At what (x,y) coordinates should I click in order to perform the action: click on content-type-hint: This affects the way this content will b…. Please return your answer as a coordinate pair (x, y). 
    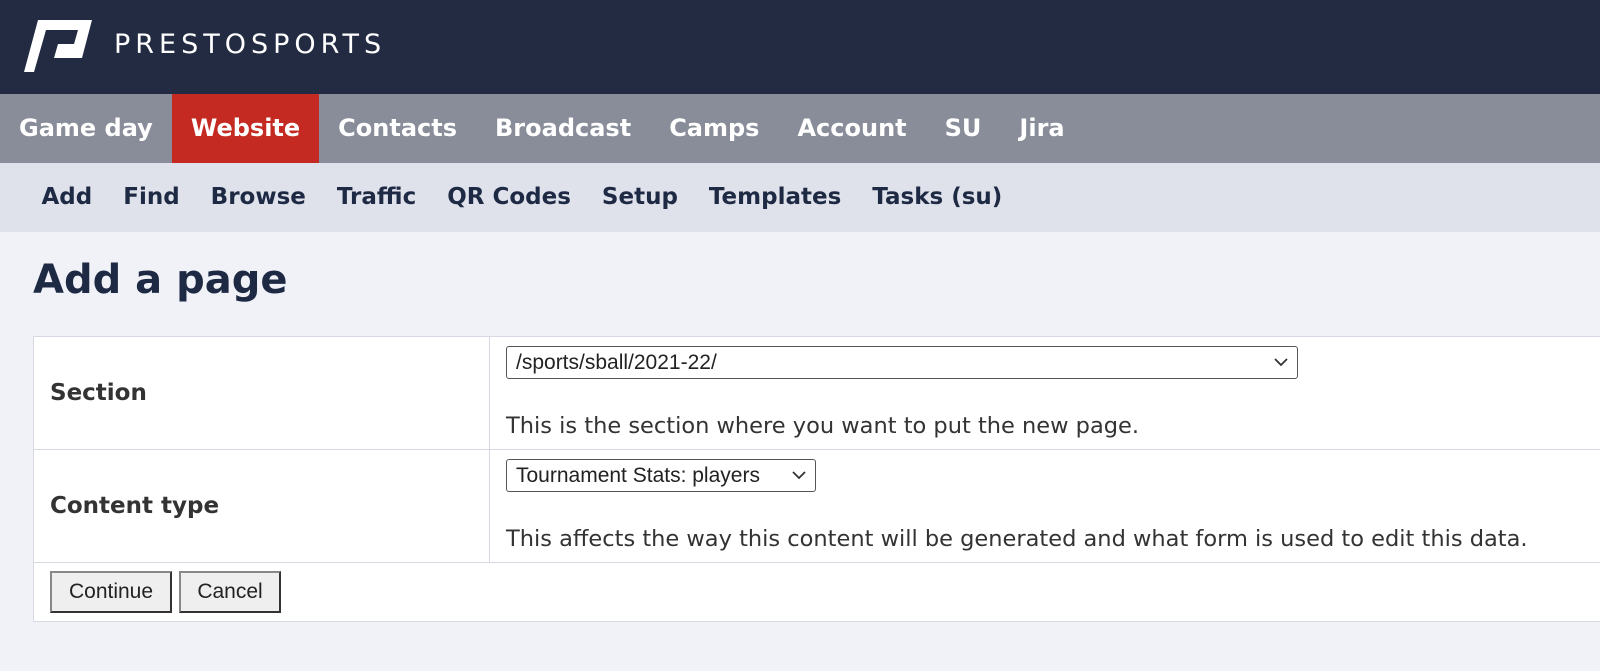
    Looking at the image, I should click on (1017, 539).